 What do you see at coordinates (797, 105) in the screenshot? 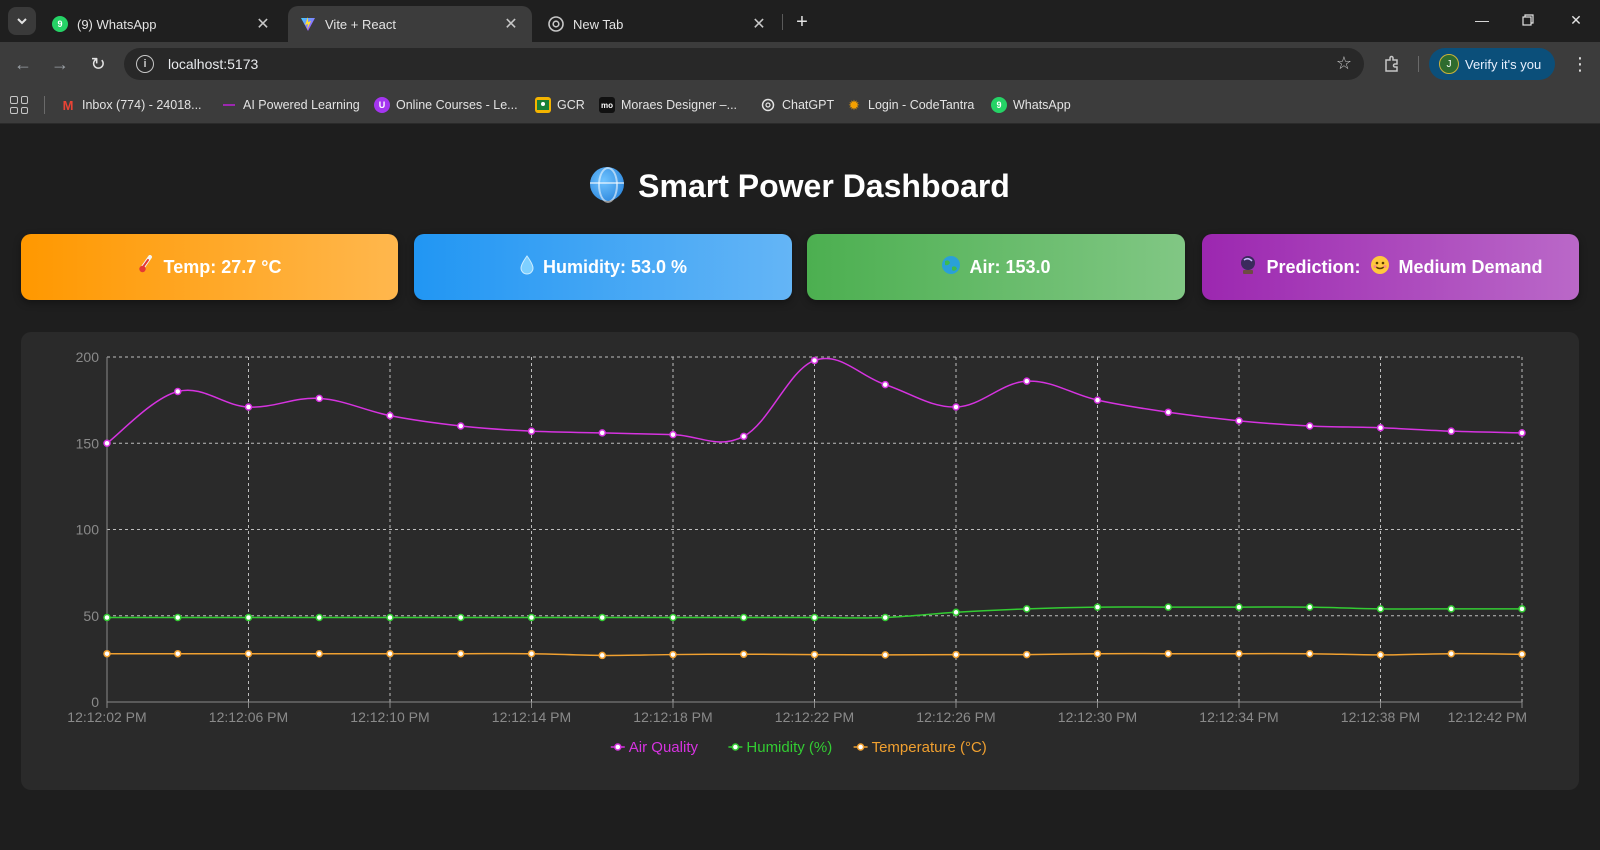
I see `bookmark-chatgpt: ChatGPT` at bounding box center [797, 105].